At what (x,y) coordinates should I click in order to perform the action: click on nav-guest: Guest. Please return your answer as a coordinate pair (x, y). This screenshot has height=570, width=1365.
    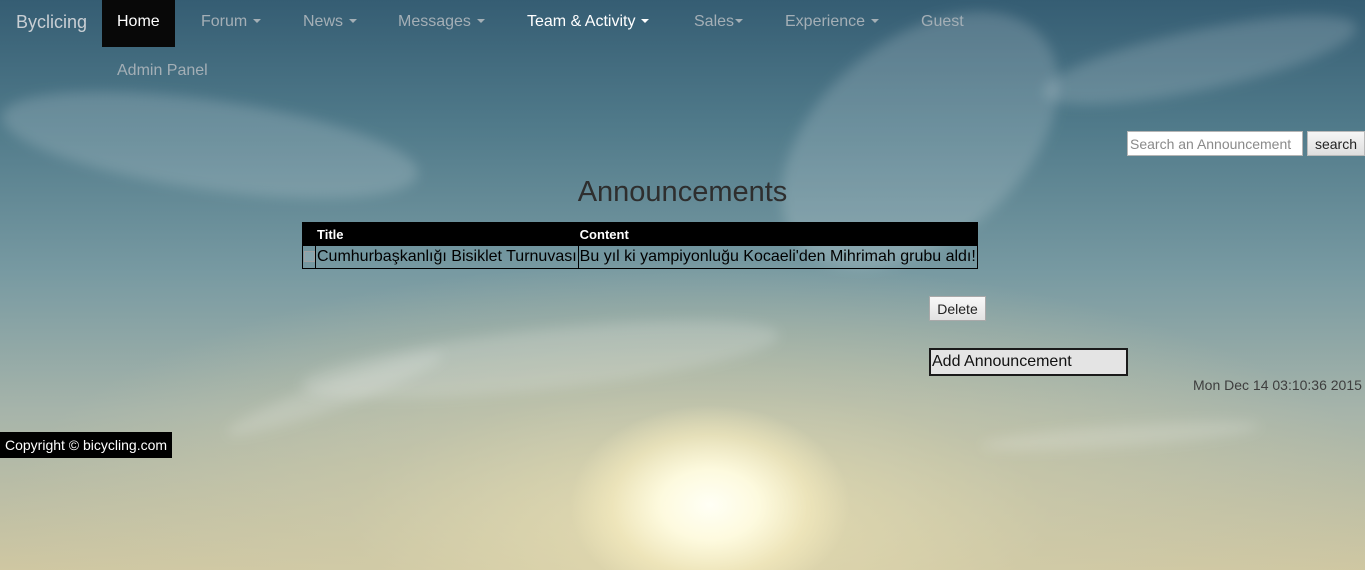
    Looking at the image, I should click on (942, 23).